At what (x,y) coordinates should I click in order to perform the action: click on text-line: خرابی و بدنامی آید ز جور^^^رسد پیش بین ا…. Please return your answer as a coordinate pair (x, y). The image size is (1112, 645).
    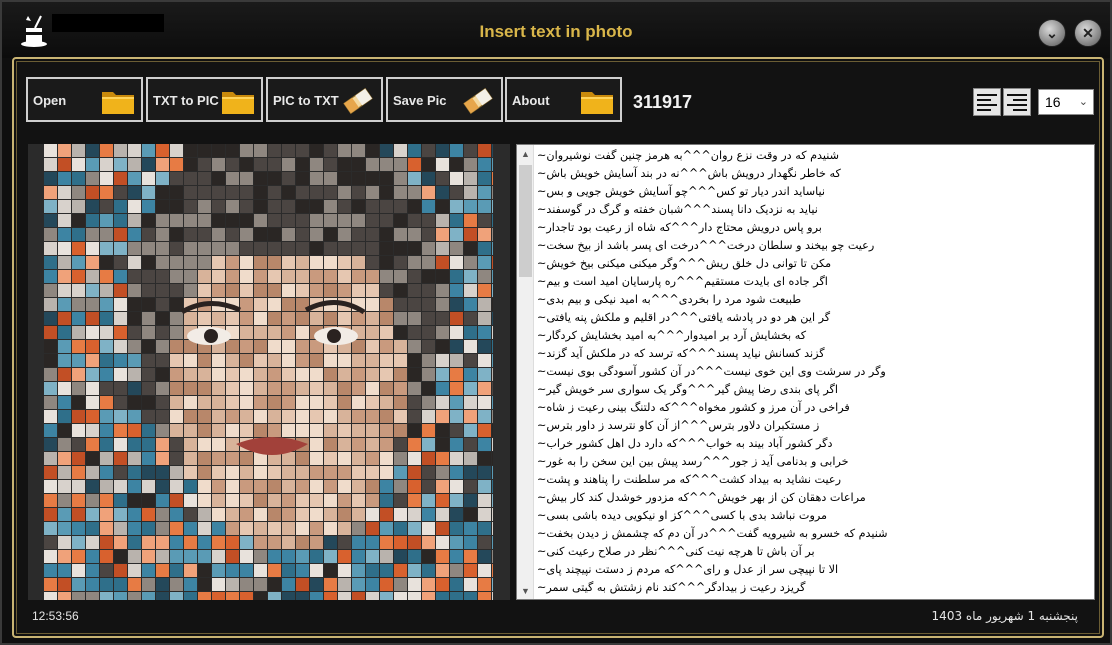
    Looking at the image, I should click on (693, 461).